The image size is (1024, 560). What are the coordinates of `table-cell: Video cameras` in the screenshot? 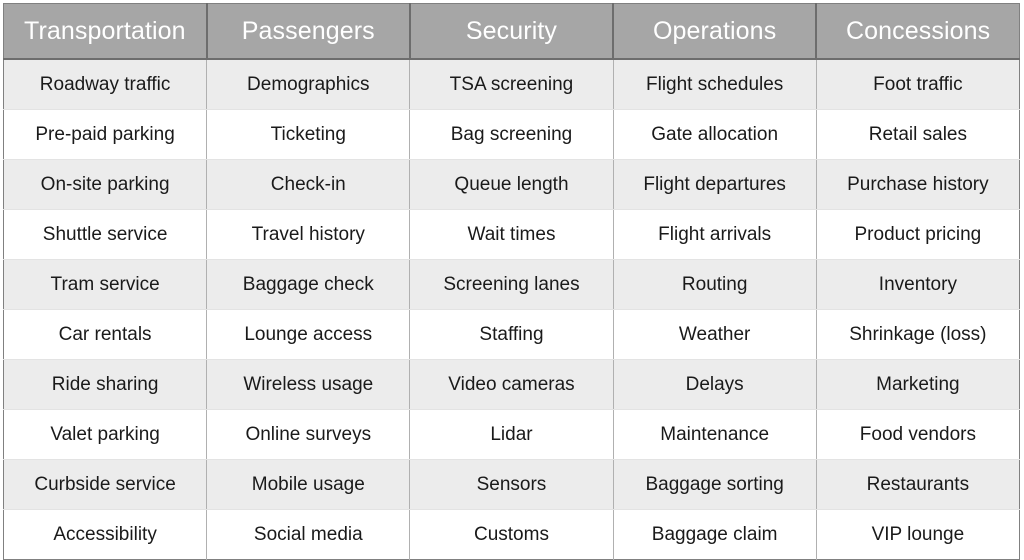 It's located at (511, 384).